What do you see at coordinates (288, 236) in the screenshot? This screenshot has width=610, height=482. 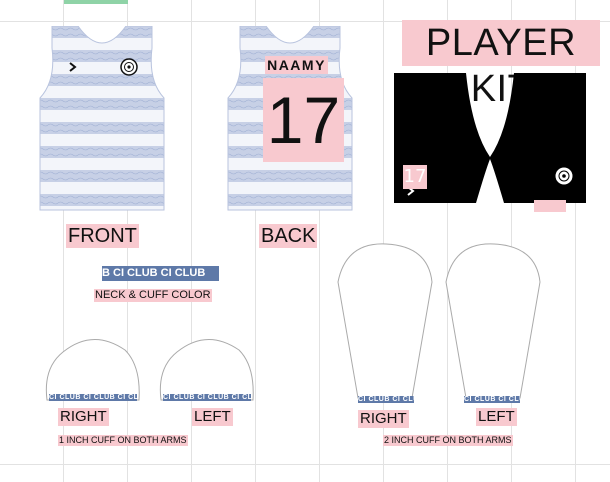 I see `back-label: BACK` at bounding box center [288, 236].